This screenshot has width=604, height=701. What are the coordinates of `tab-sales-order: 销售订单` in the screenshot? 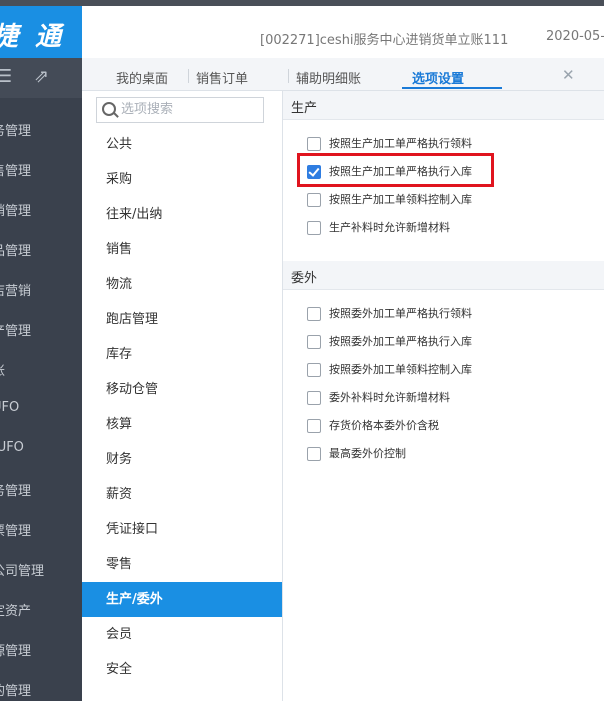 It's located at (222, 77).